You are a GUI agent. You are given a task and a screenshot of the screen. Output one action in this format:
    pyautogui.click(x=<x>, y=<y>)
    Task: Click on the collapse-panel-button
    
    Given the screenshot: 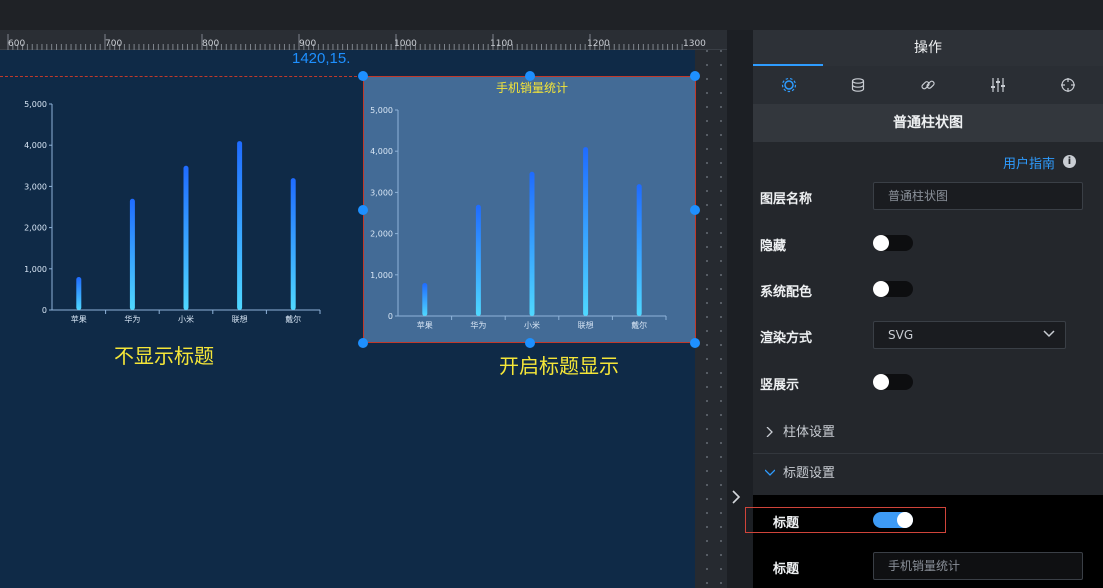 What is the action you would take?
    pyautogui.click(x=736, y=498)
    